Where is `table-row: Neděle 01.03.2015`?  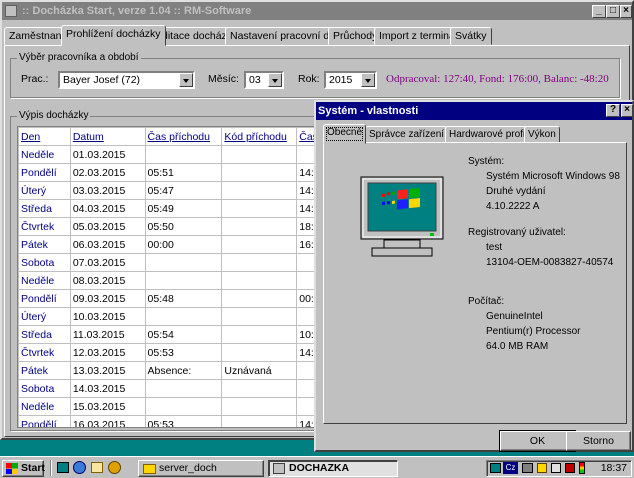
table-row: Neděle 01.03.2015 is located at coordinates (169, 154).